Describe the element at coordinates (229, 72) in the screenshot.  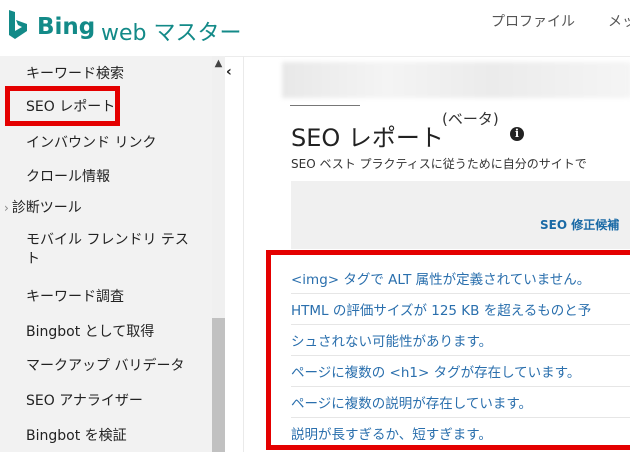
I see `collapse-sidebar-icon: ‹` at that location.